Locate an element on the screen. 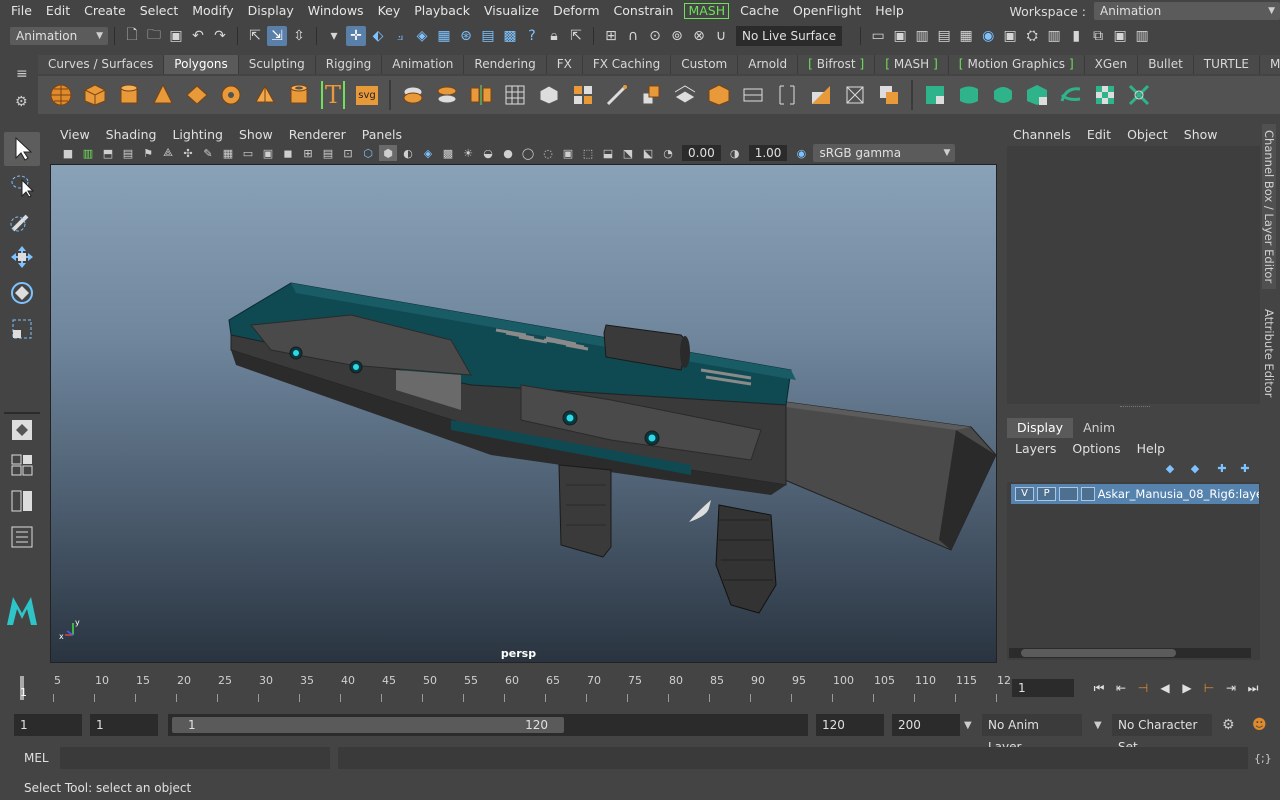  go-to-start-icon: ⏮ is located at coordinates (1099, 688).